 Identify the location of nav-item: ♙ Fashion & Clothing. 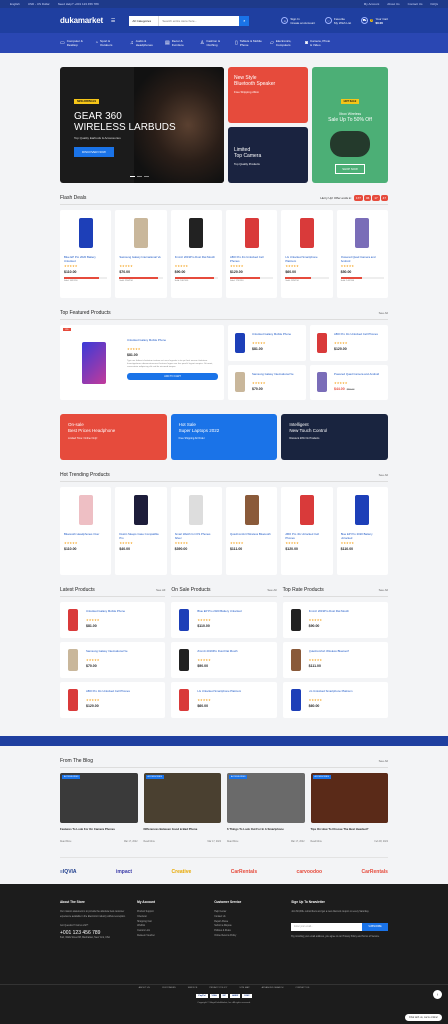
(214, 43).